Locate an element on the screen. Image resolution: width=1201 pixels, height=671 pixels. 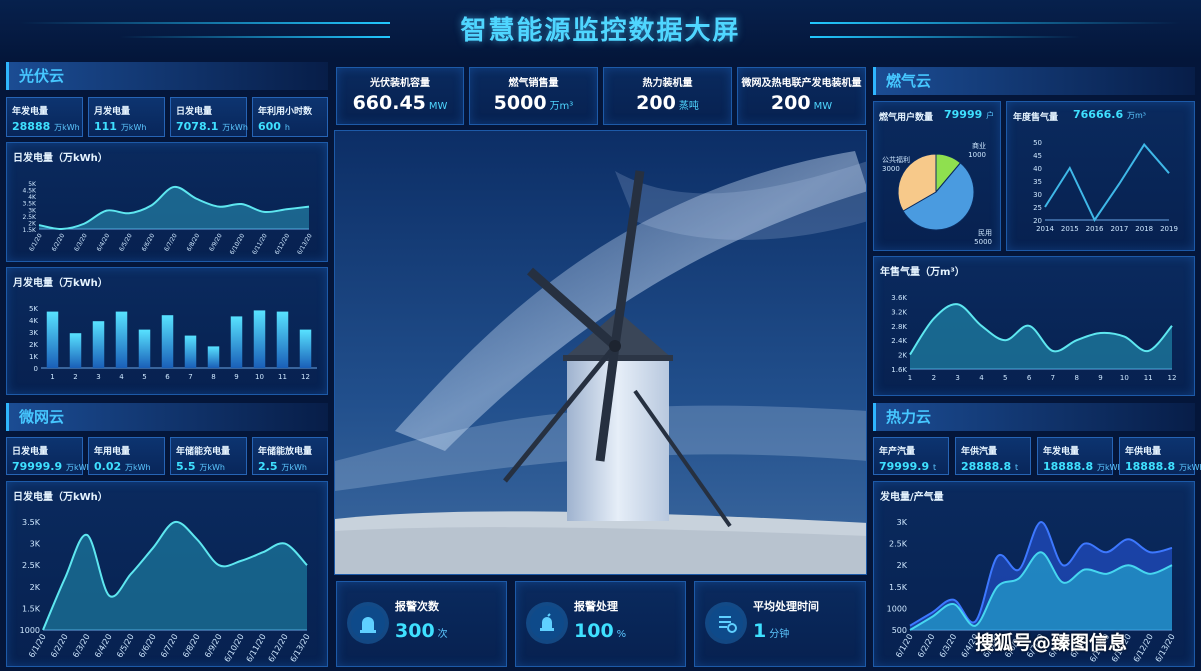
x-tick-label: 6/2/20 is located at coordinates (926, 646).